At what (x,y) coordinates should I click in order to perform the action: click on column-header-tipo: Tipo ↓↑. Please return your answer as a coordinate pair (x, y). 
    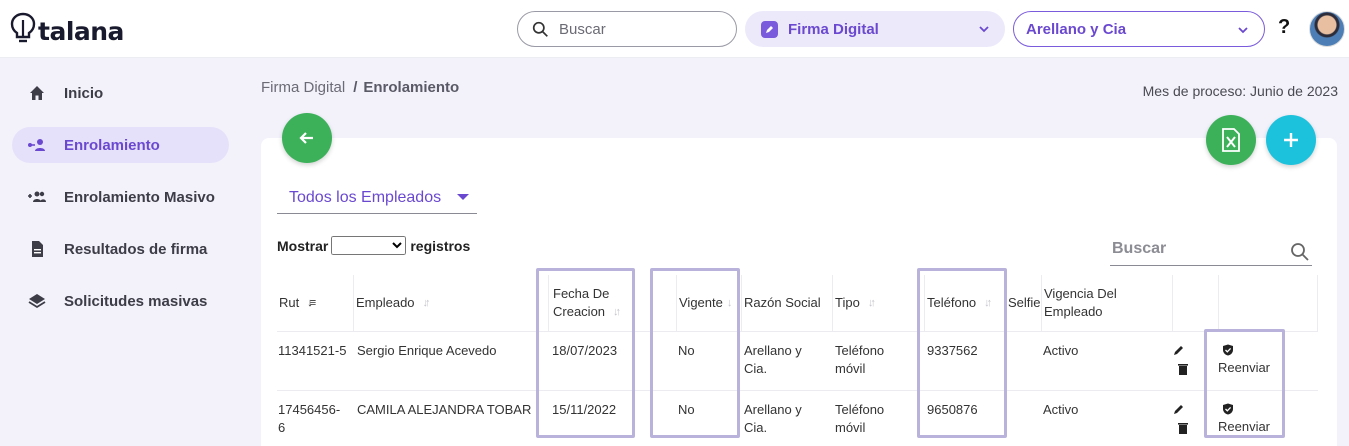
    Looking at the image, I should click on (873, 303).